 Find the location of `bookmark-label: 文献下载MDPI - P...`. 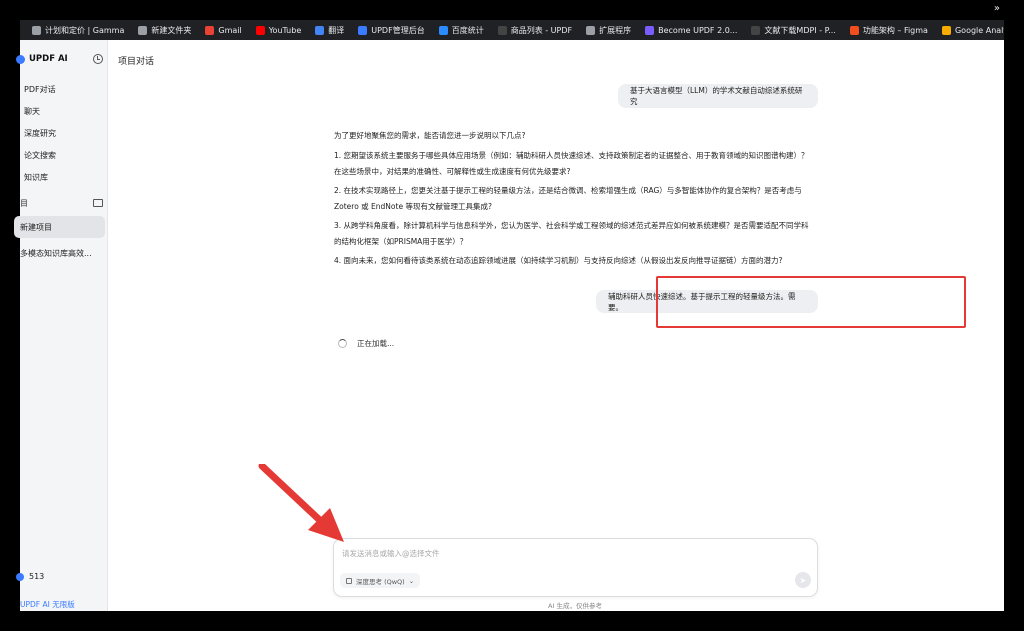

bookmark-label: 文献下载MDPI - P... is located at coordinates (800, 30).